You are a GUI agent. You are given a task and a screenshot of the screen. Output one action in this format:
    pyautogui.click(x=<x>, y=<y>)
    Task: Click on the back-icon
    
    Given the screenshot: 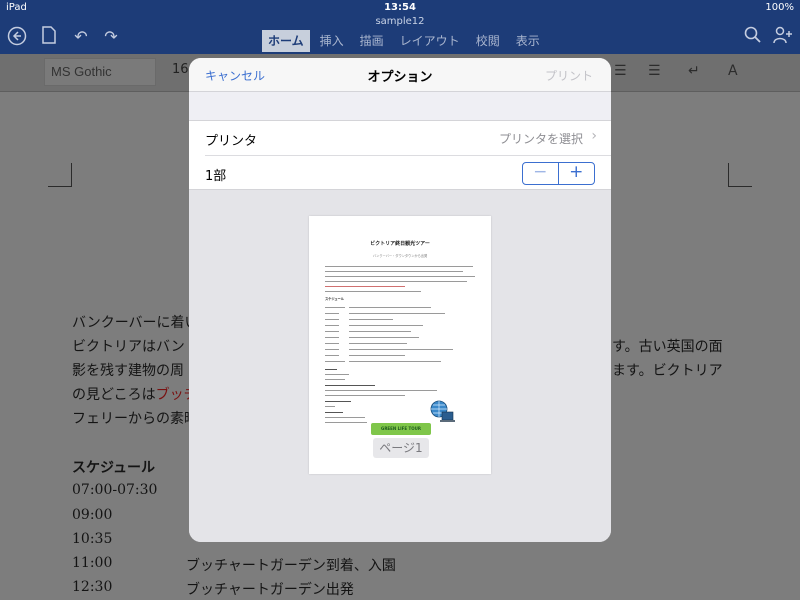 What is the action you would take?
    pyautogui.click(x=17, y=37)
    